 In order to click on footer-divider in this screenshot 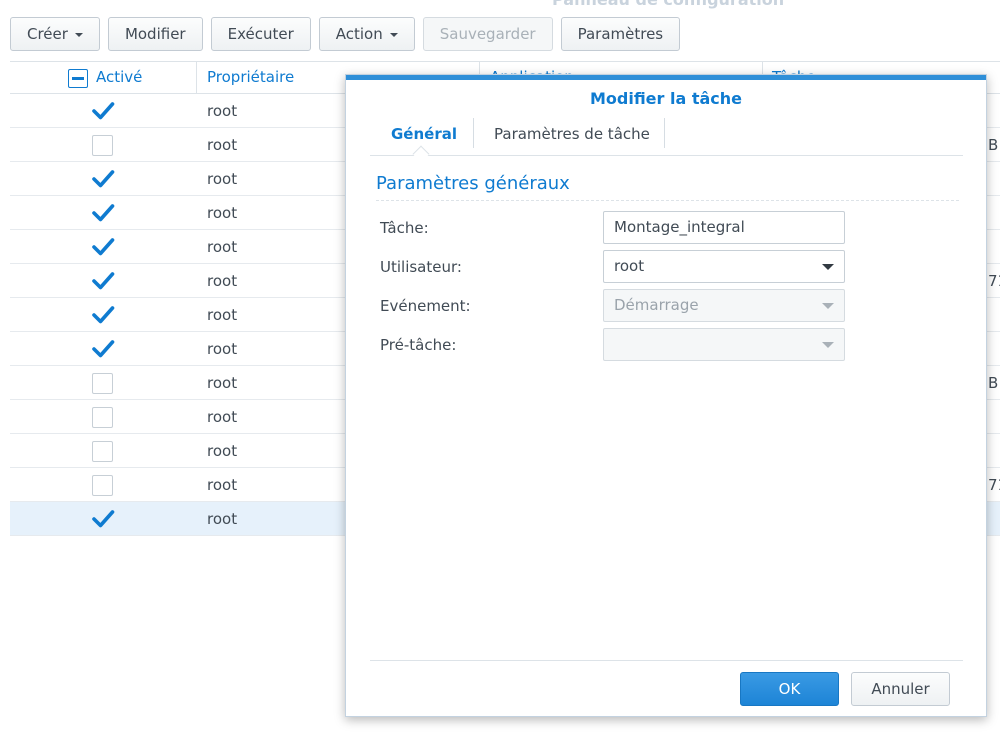, I will do `click(666, 660)`.